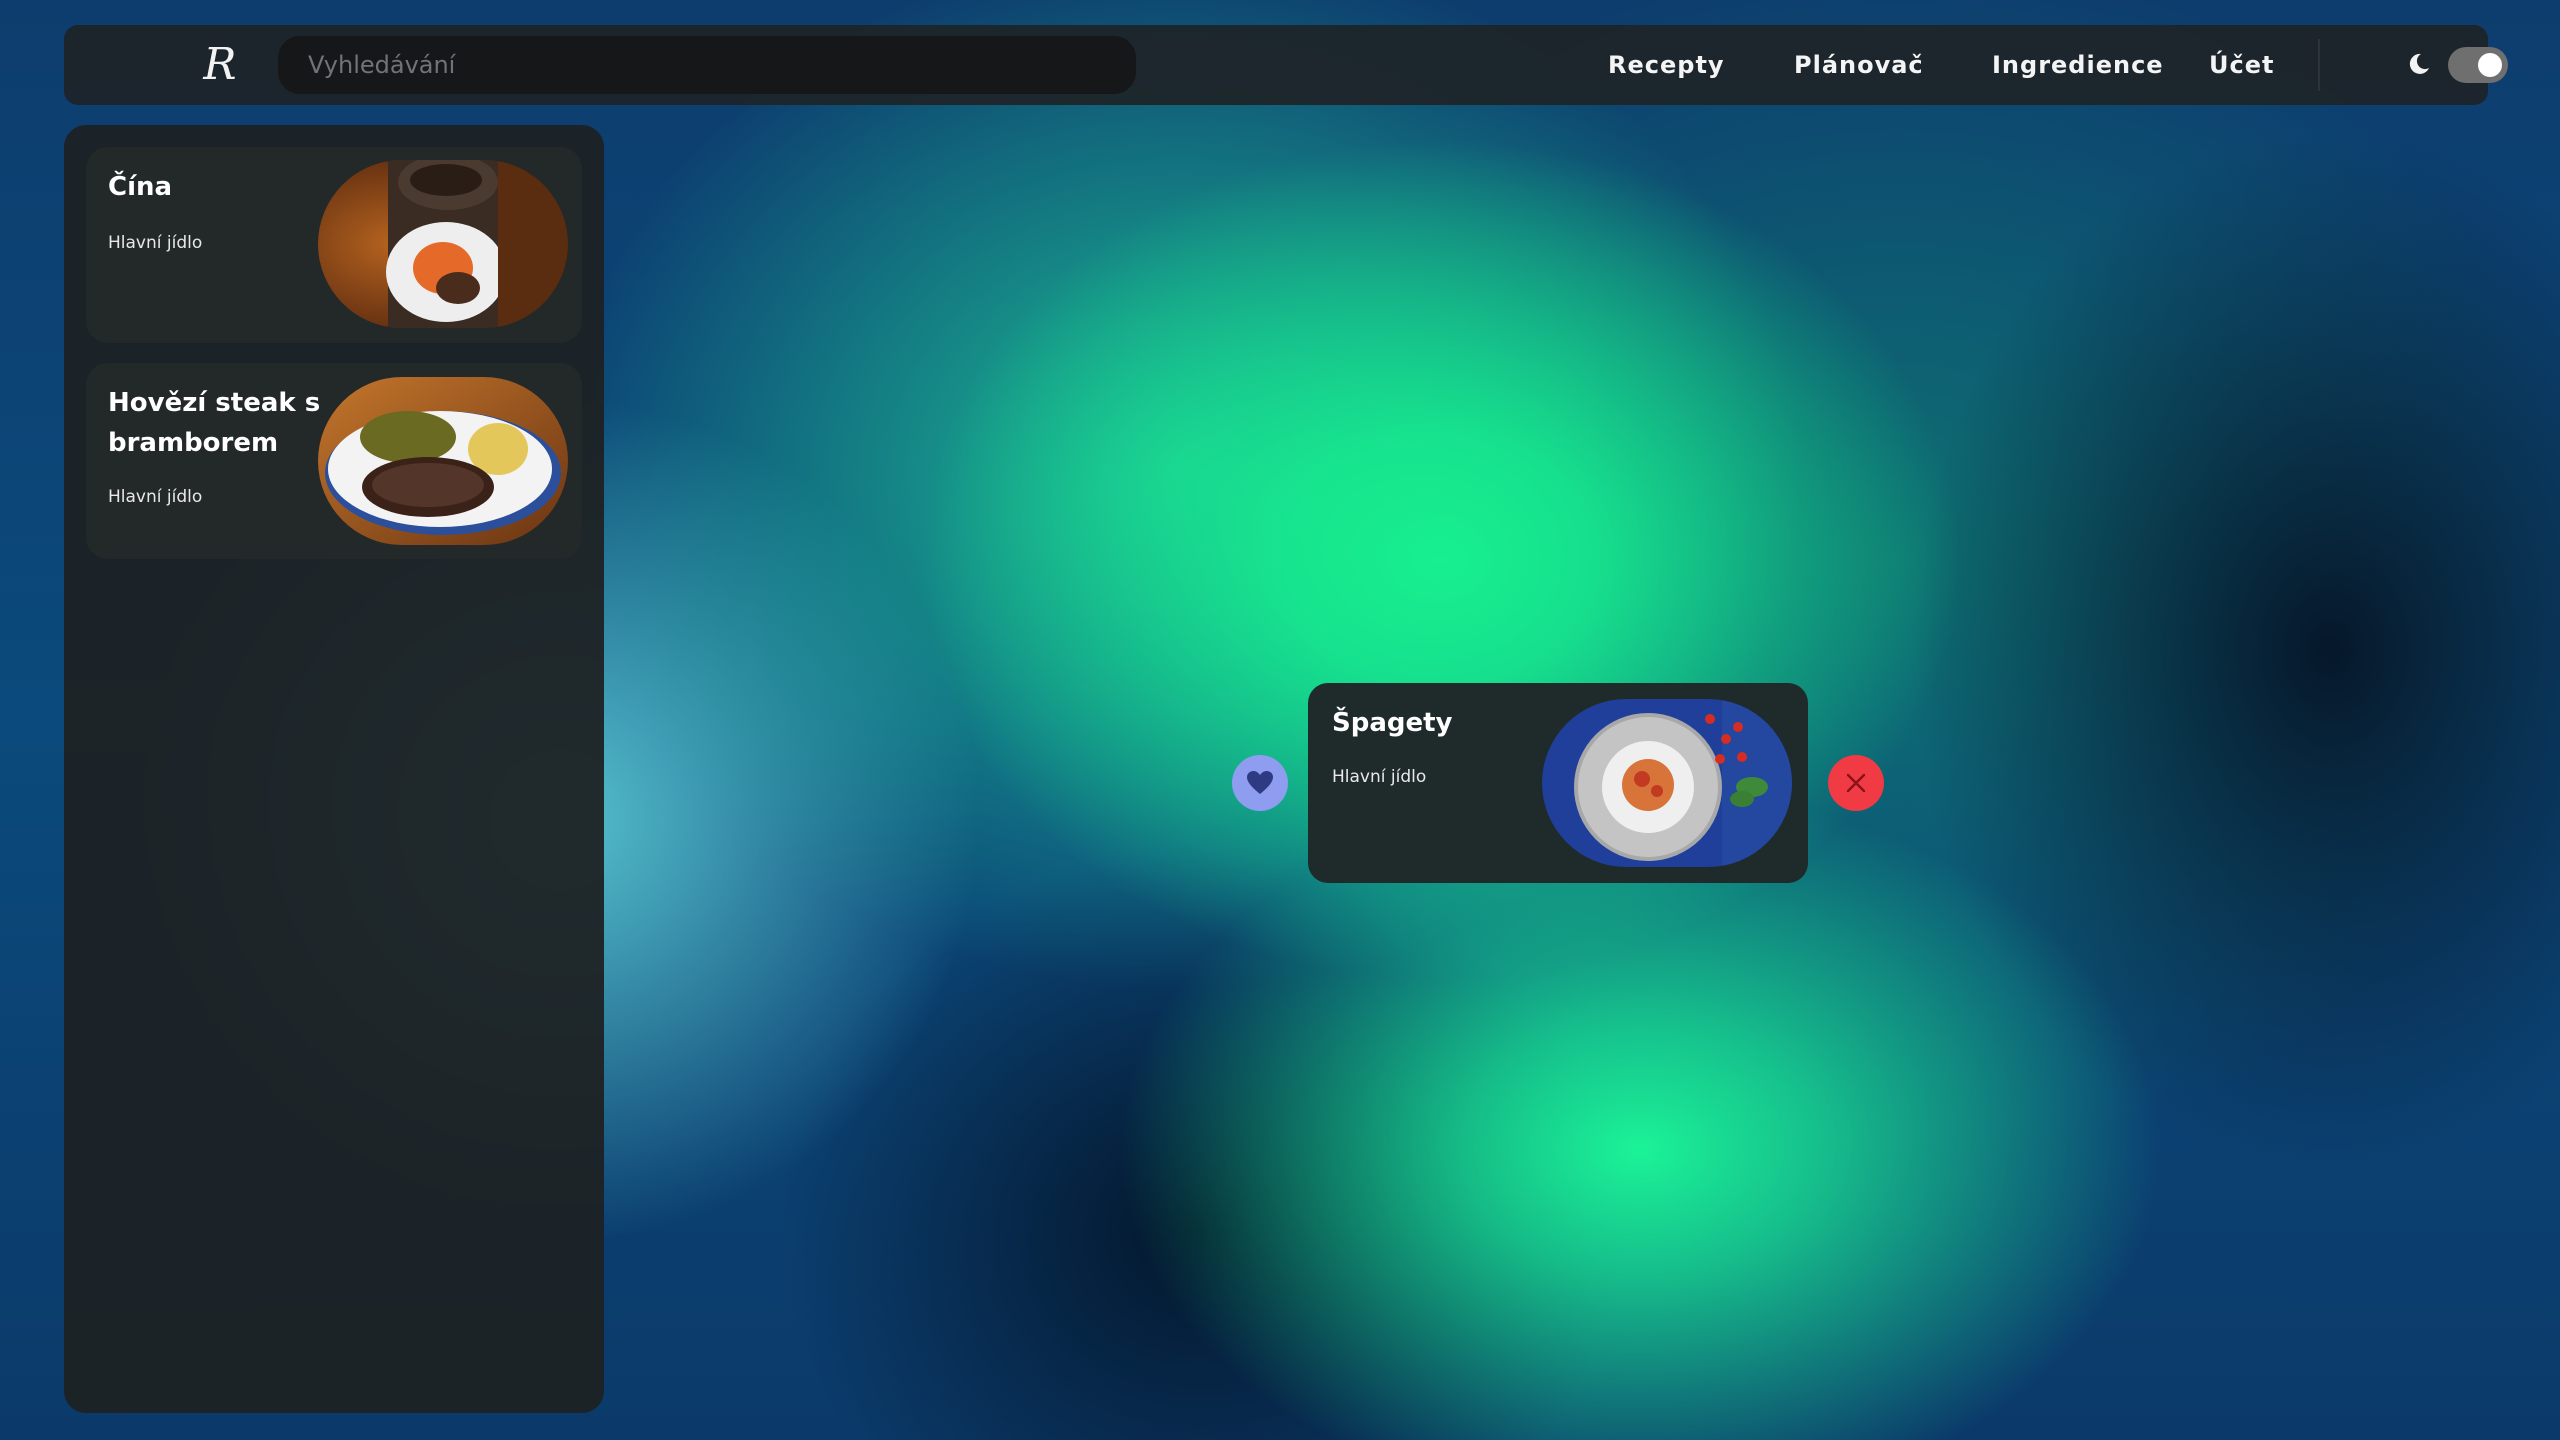 The width and height of the screenshot is (2560, 1440). Describe the element at coordinates (1286, 65) in the screenshot. I see `top-navigation-bar: R Recepty Plánovač Ingredience Účet` at that location.